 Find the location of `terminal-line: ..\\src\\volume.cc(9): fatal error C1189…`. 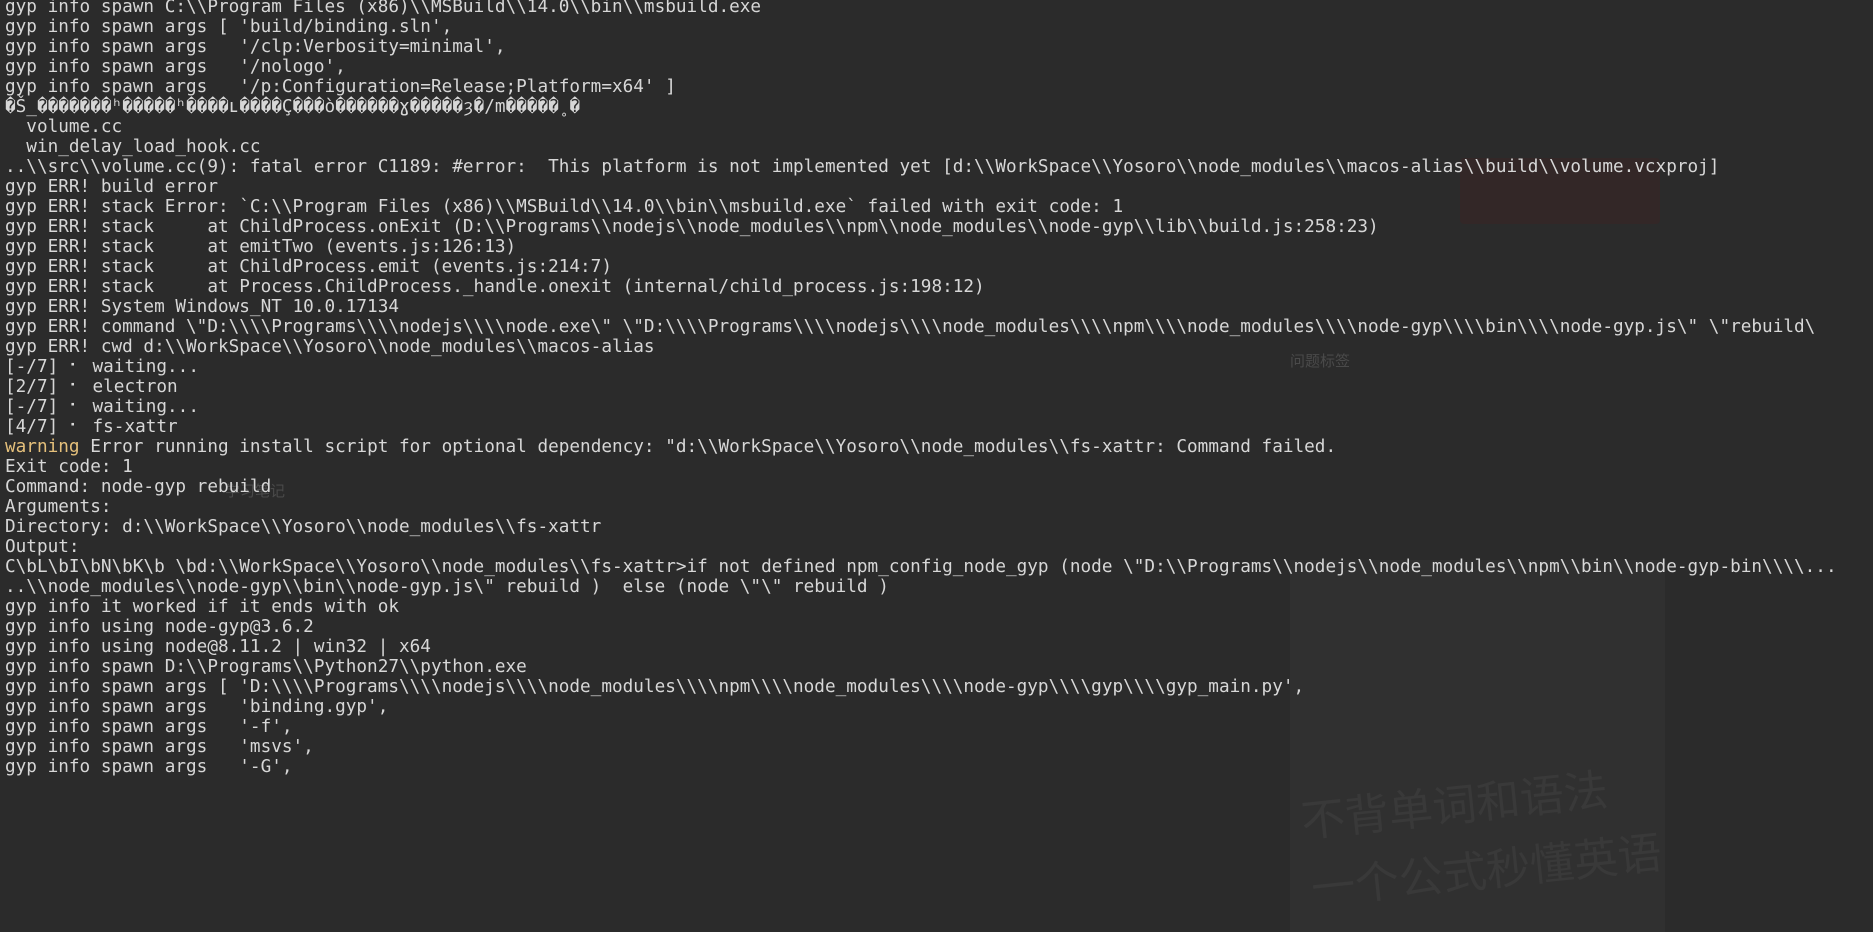

terminal-line: ..\\src\\volume.cc(9): fatal error C1189… is located at coordinates (862, 167).